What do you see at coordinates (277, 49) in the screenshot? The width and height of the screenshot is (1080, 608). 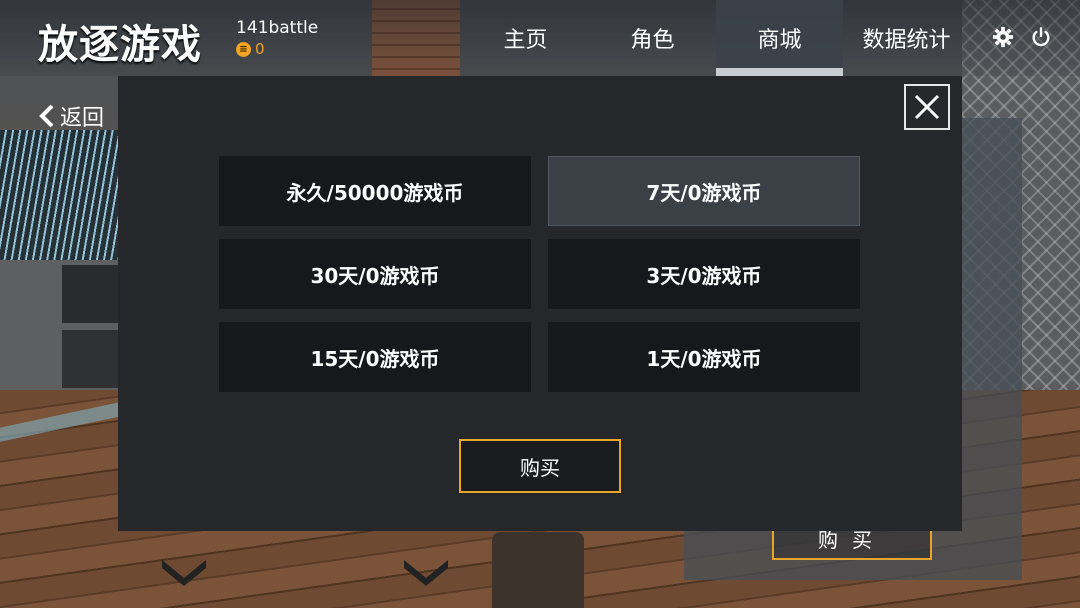 I see `coin-balance: ≡ 0` at bounding box center [277, 49].